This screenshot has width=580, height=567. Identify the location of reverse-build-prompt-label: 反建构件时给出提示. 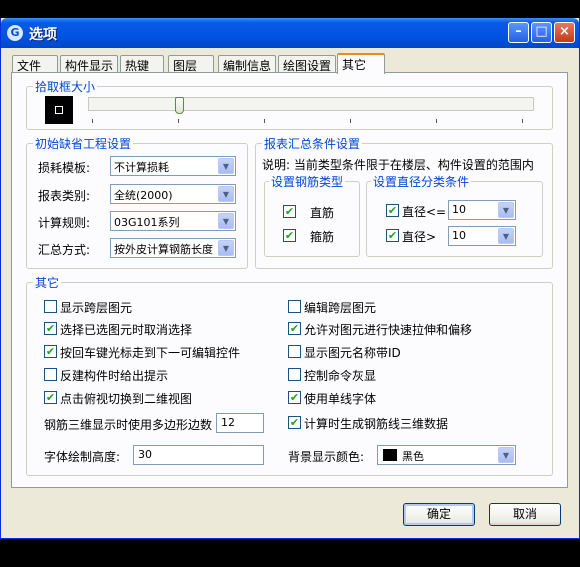
(114, 376).